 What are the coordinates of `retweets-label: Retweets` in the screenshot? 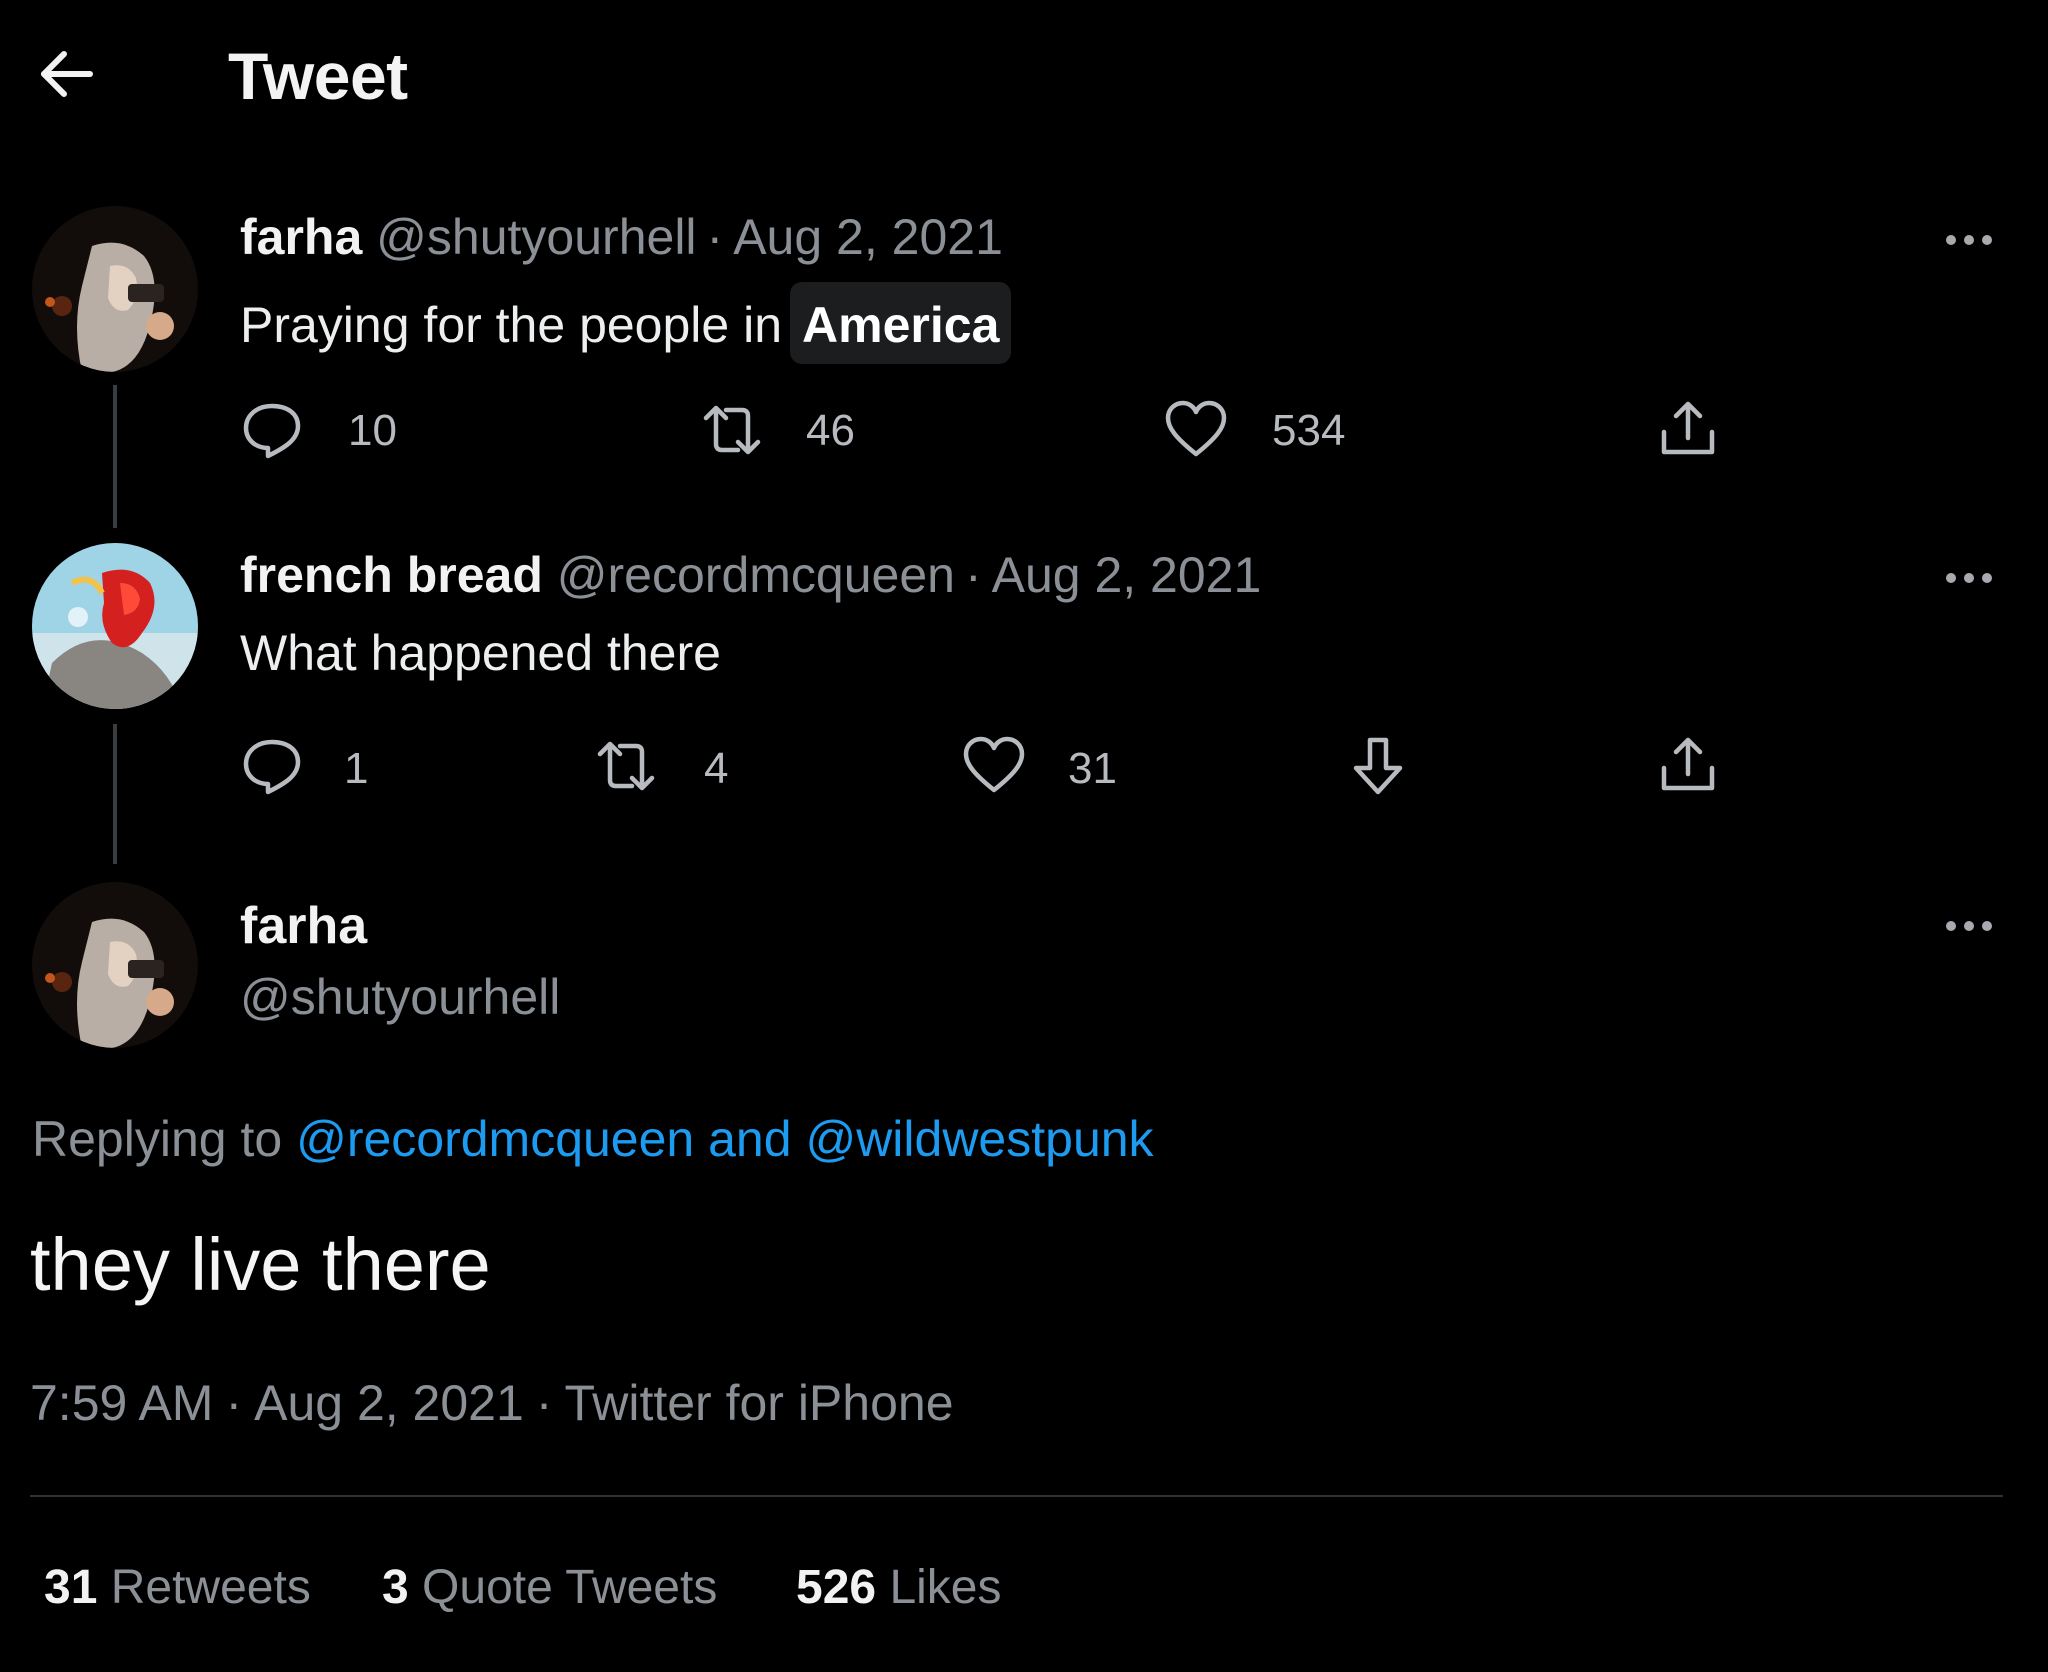 It's located at (210, 1587).